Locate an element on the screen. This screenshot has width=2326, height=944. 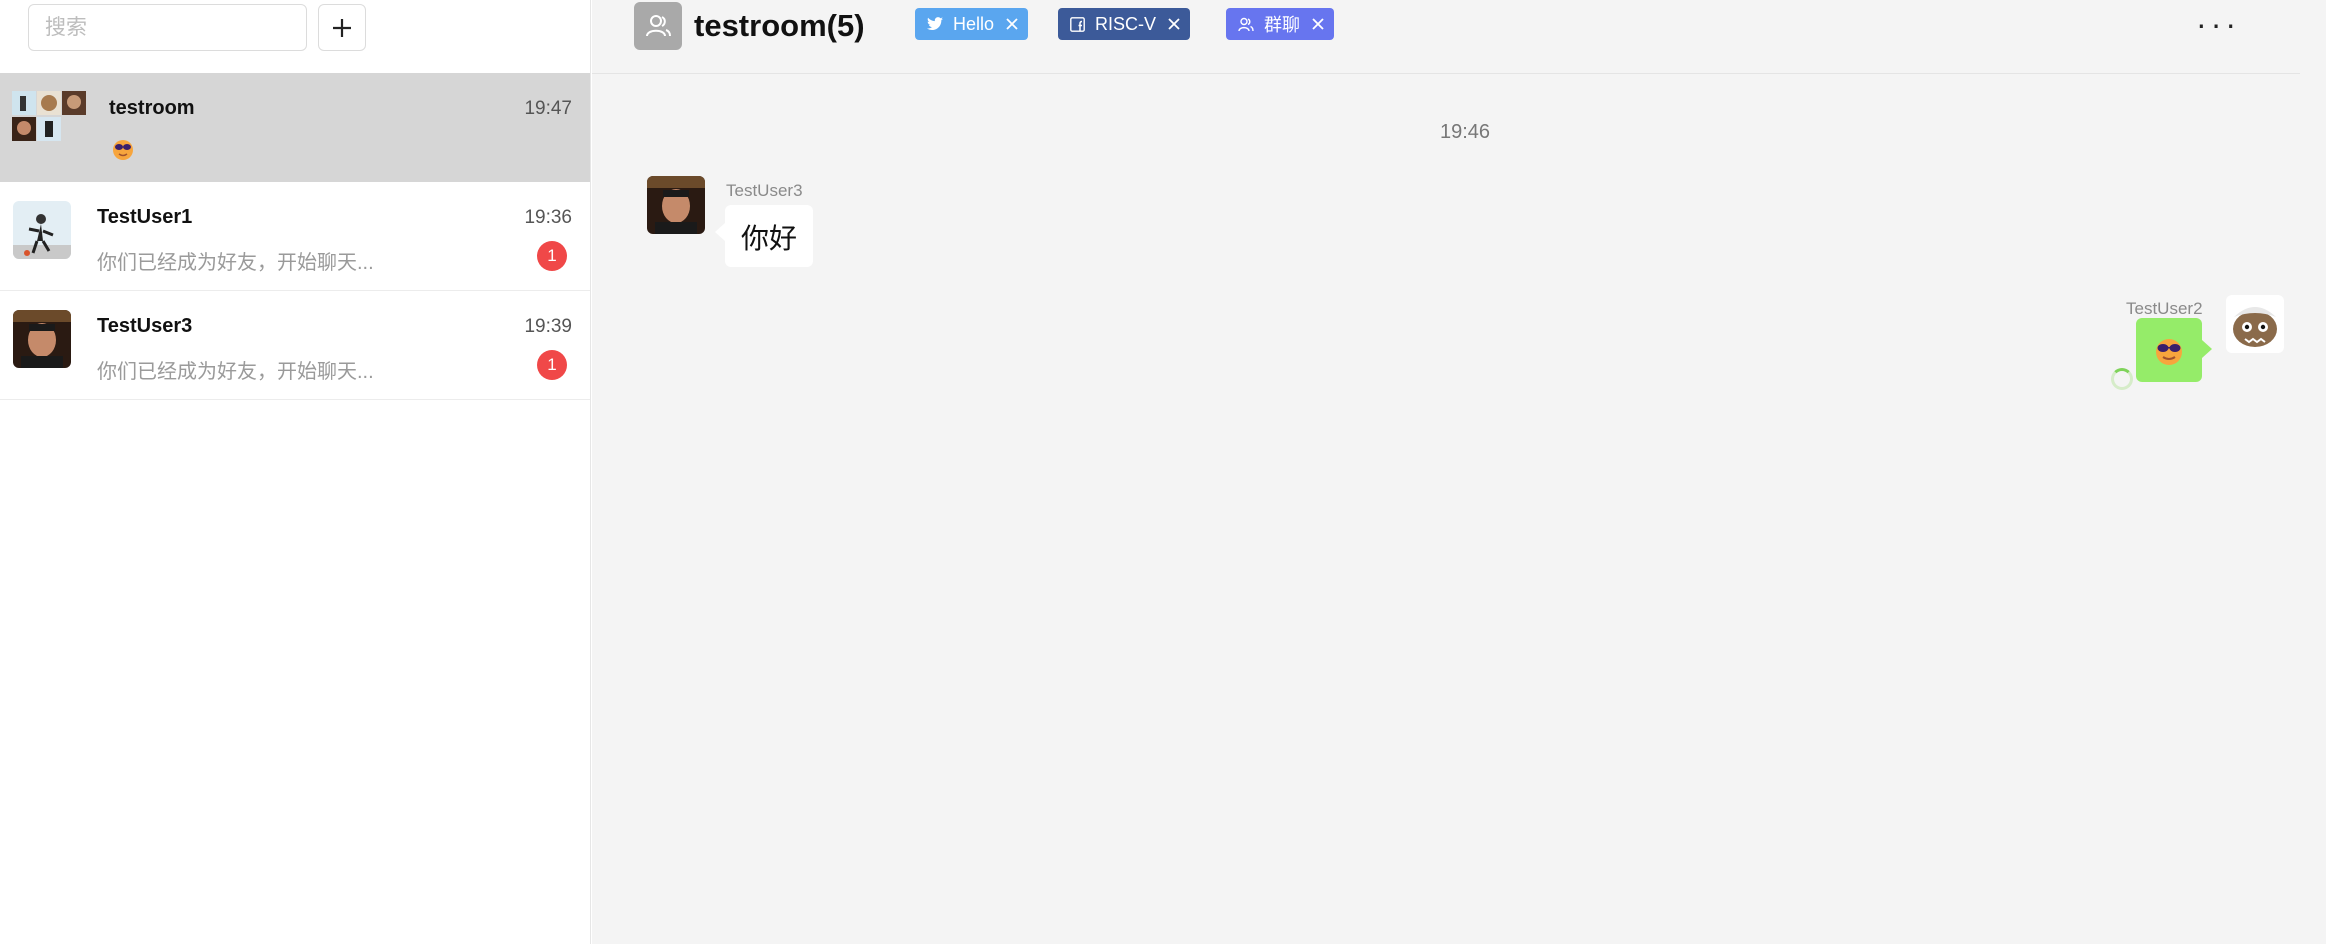
search-input is located at coordinates (167, 27).